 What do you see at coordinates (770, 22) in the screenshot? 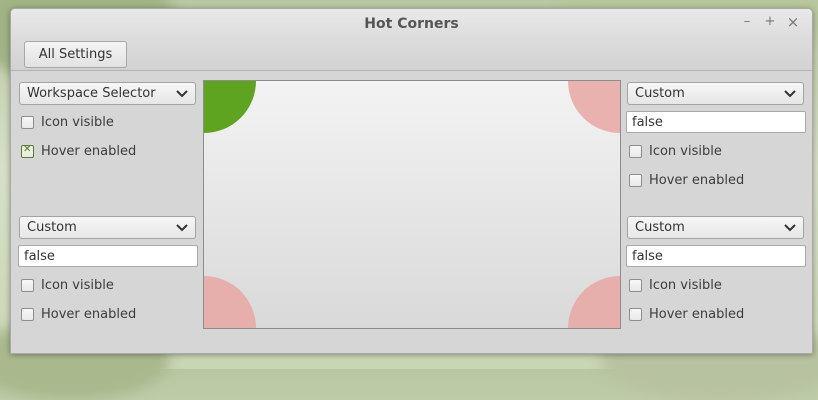
I see `maximize-button: +` at bounding box center [770, 22].